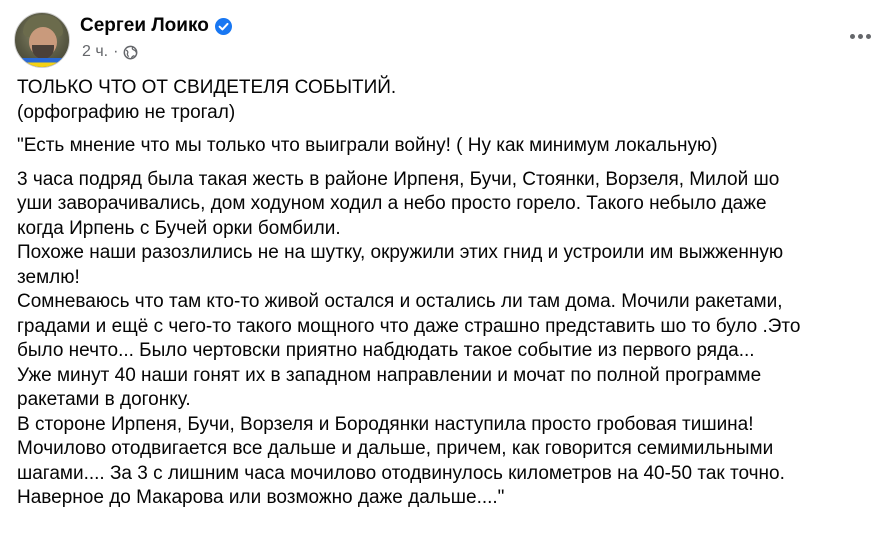 Image resolution: width=894 pixels, height=560 pixels. What do you see at coordinates (852, 36) in the screenshot?
I see `more-options-icon` at bounding box center [852, 36].